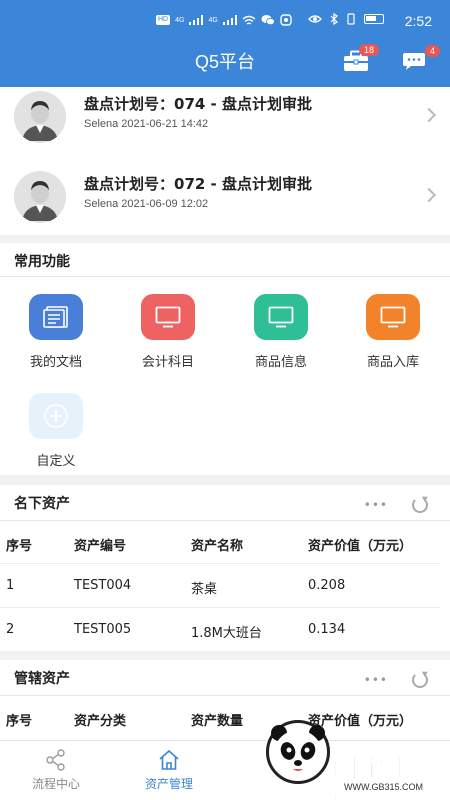 The image size is (450, 800). Describe the element at coordinates (360, 546) in the screenshot. I see `column-header: 资产价值（万元）` at that location.